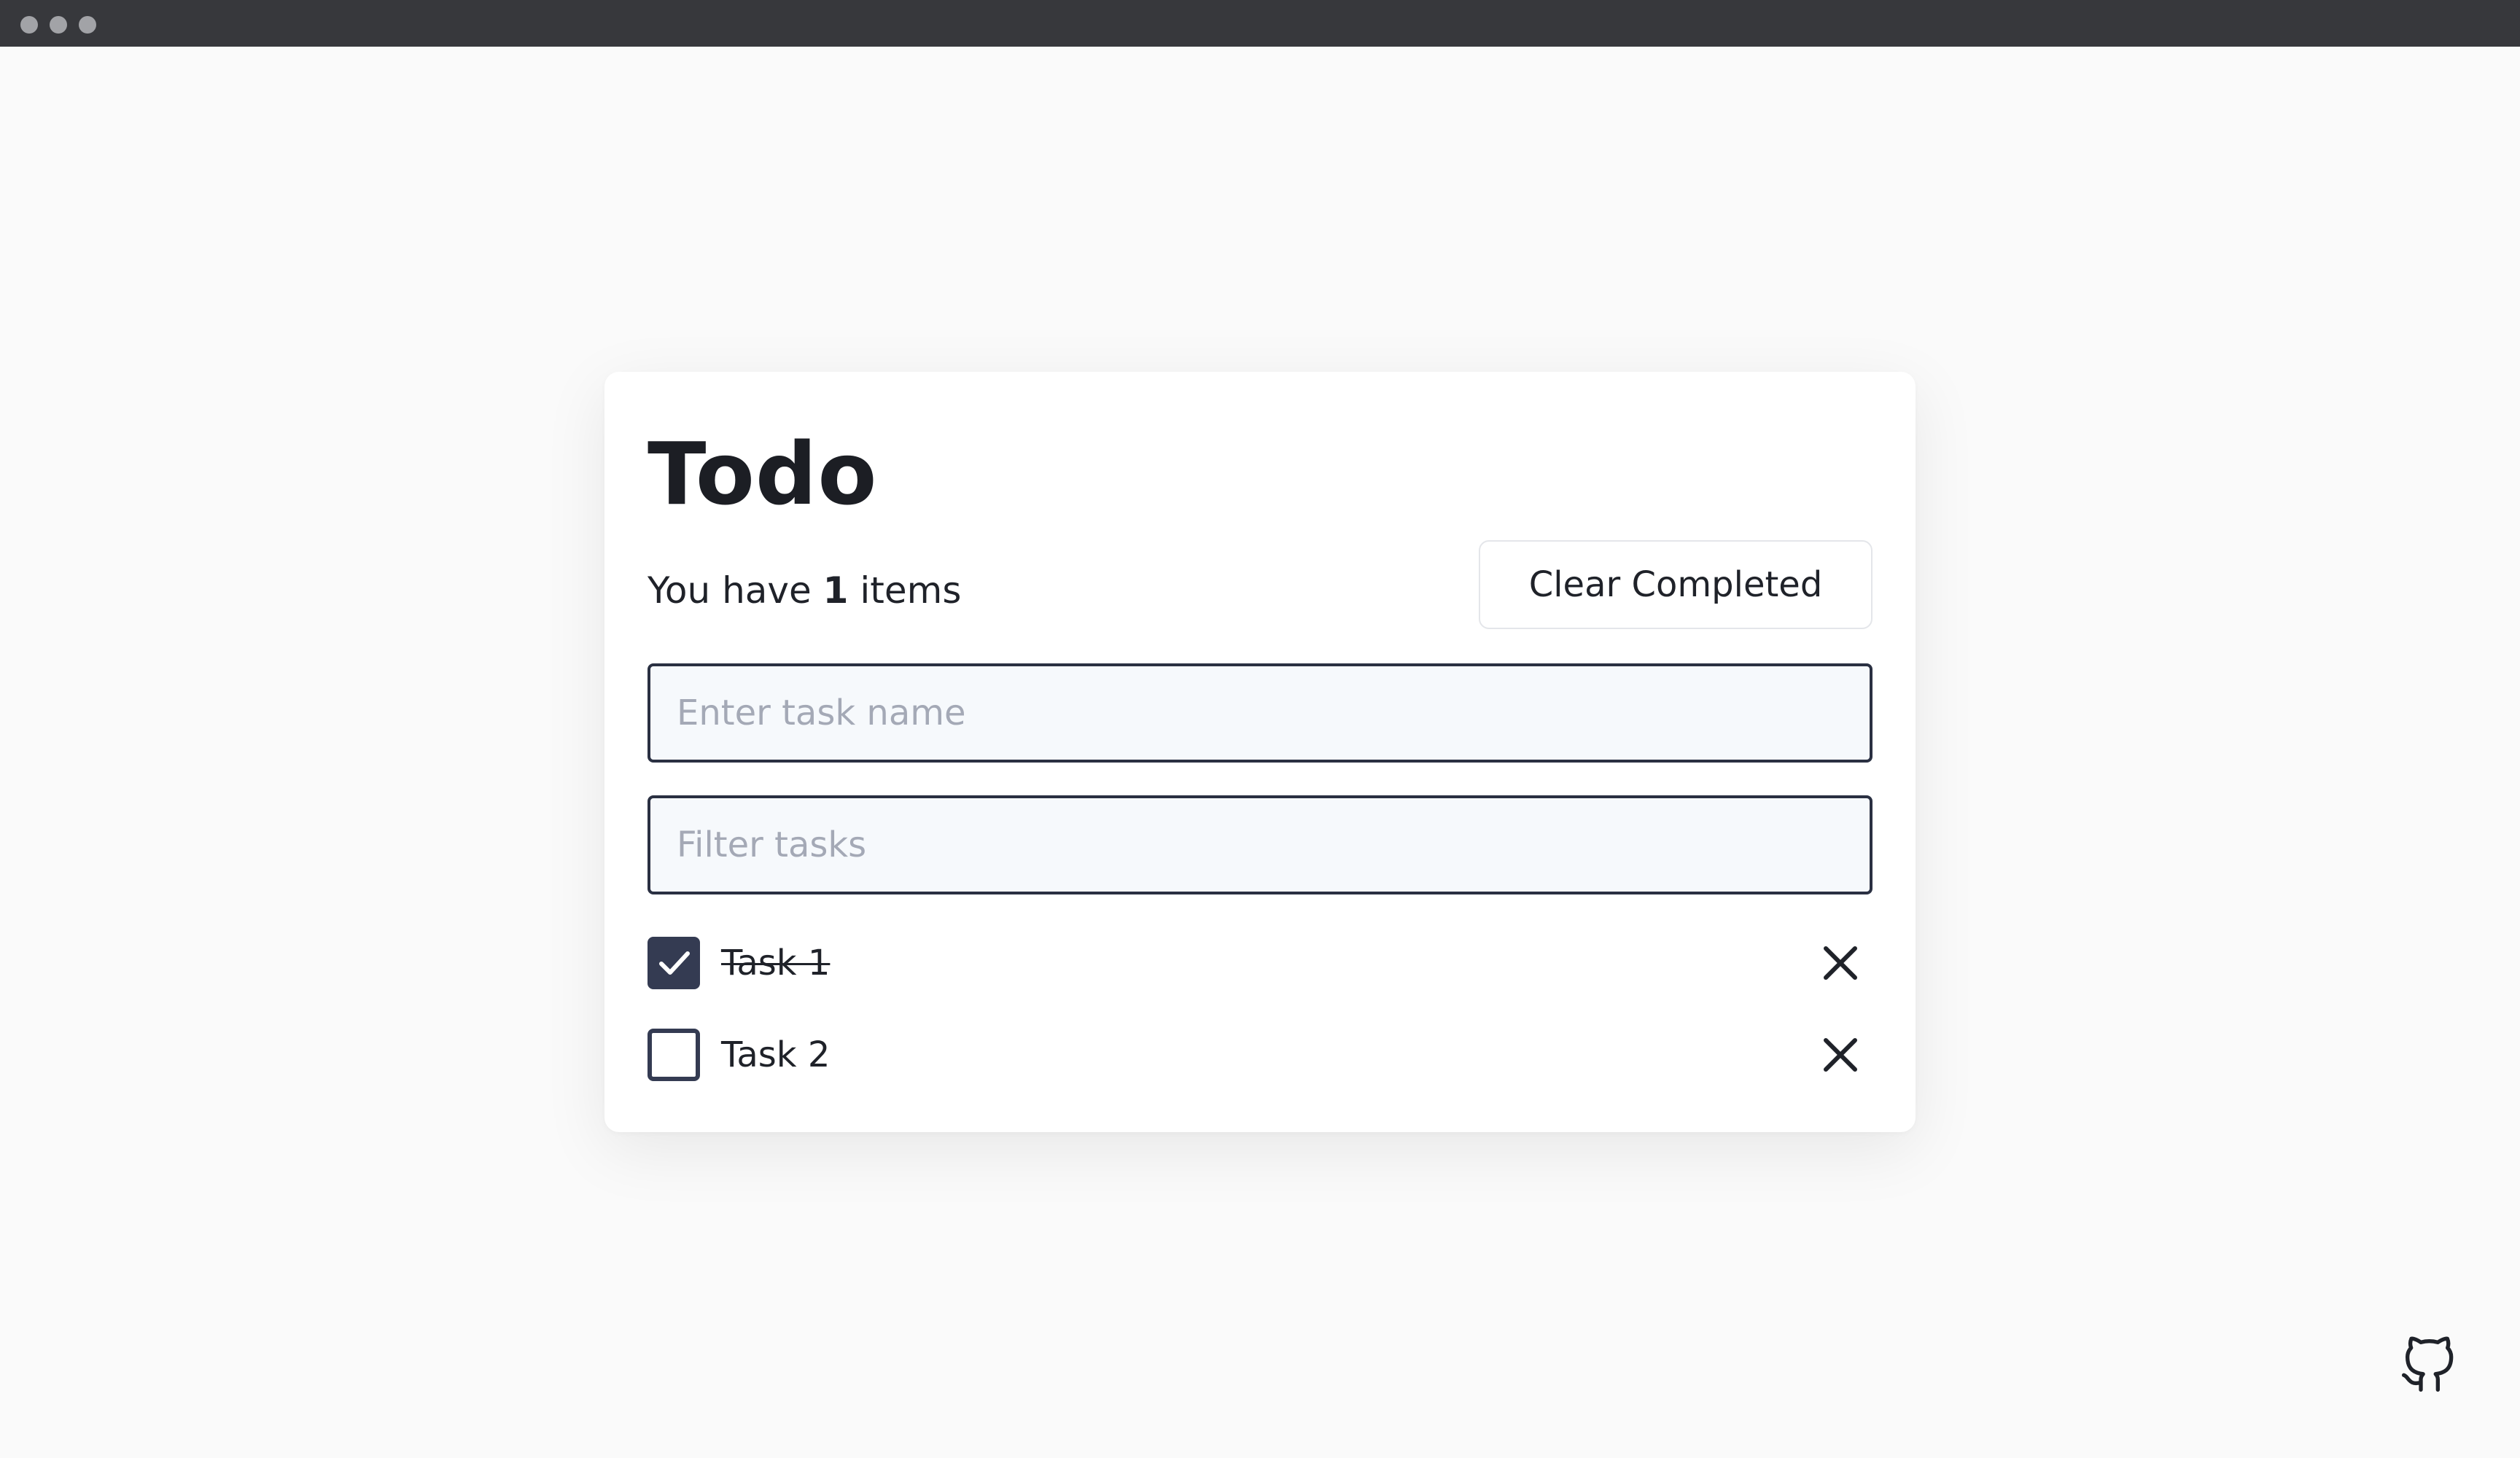  What do you see at coordinates (911, 590) in the screenshot?
I see `item-count-suffix: items` at bounding box center [911, 590].